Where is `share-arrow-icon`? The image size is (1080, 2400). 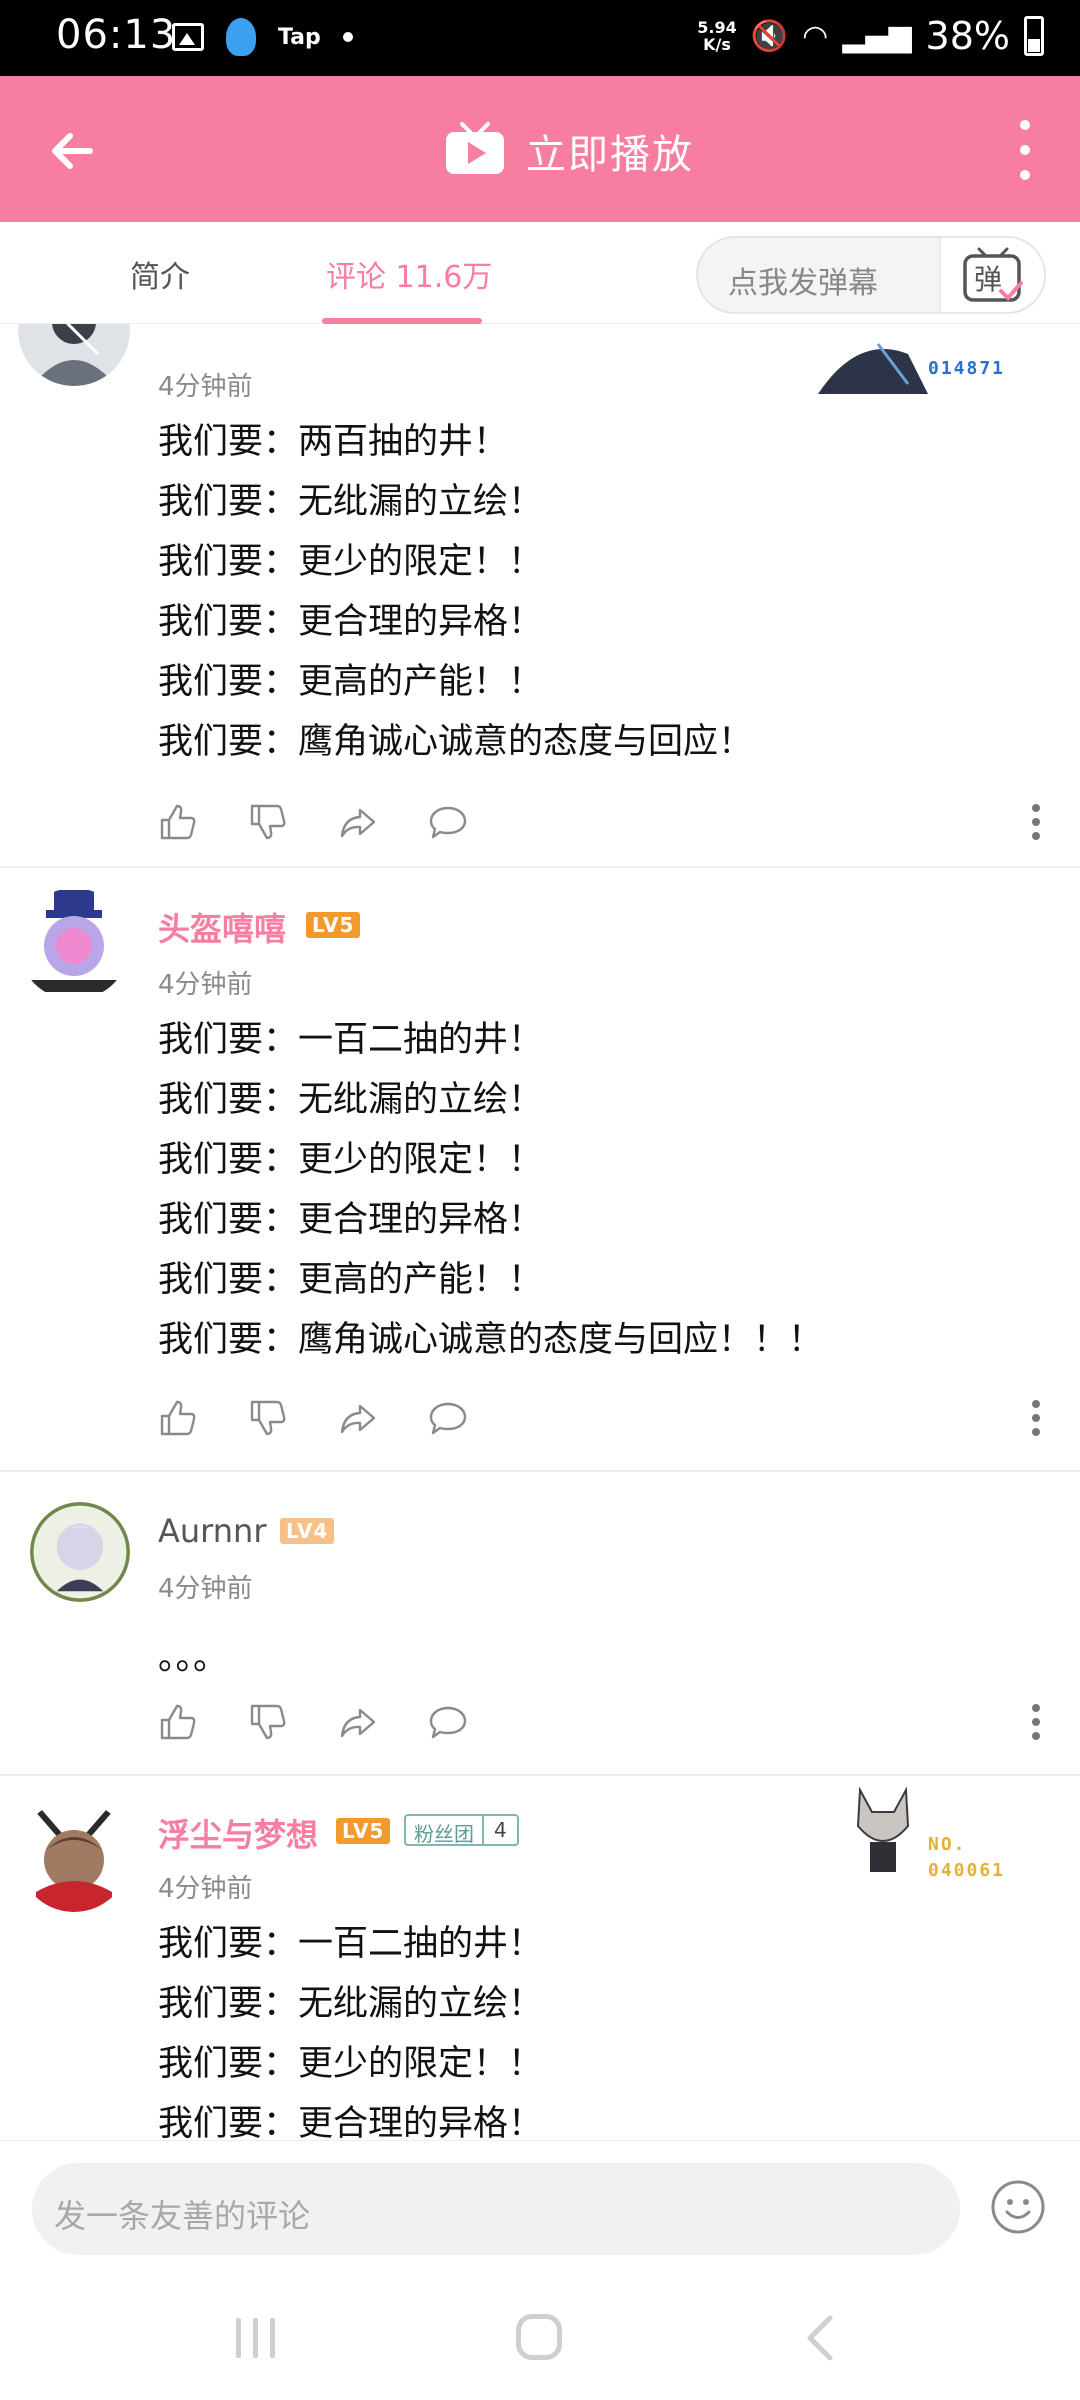
share-arrow-icon is located at coordinates (358, 823).